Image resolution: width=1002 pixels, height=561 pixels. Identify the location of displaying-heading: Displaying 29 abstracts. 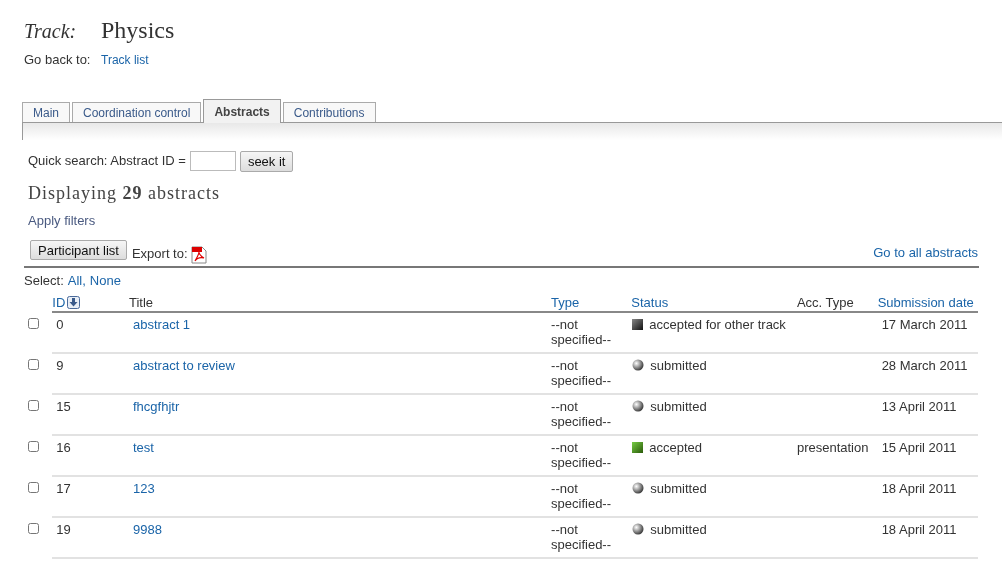
(124, 193).